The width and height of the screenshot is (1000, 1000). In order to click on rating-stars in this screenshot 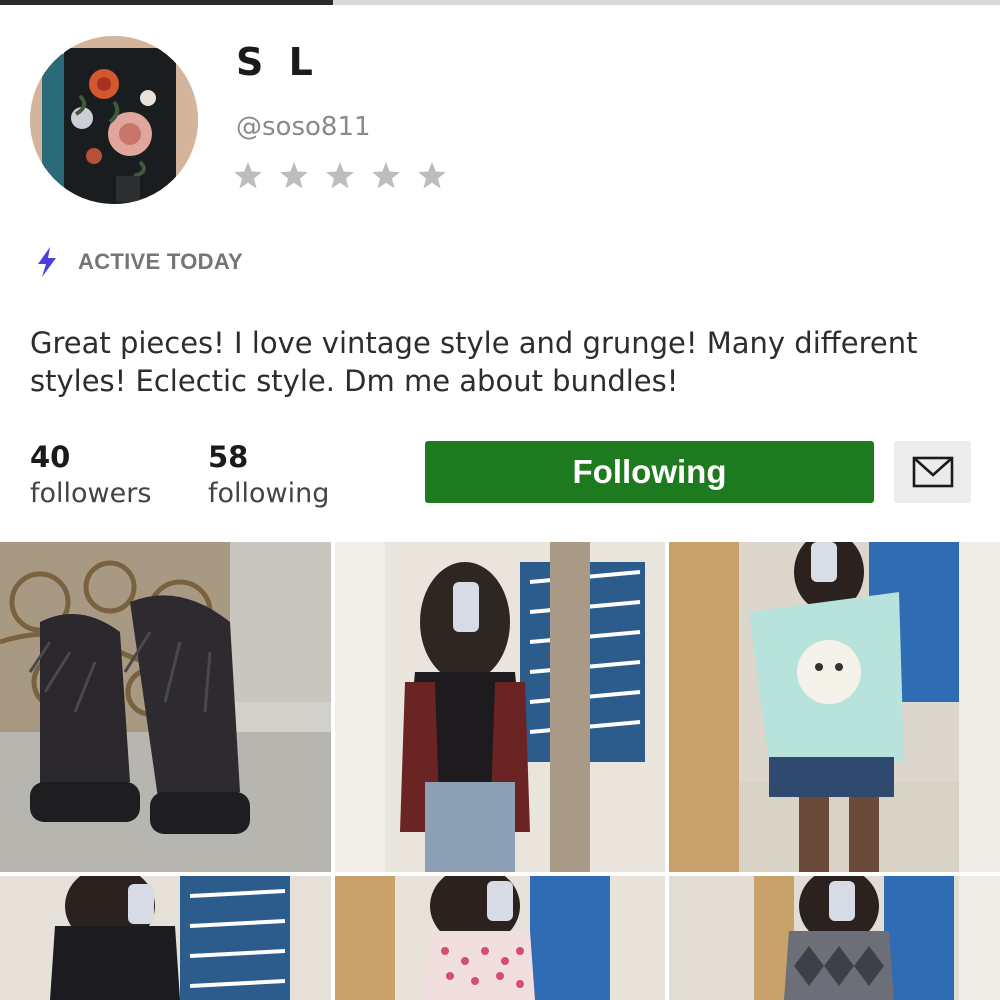, I will do `click(340, 176)`.